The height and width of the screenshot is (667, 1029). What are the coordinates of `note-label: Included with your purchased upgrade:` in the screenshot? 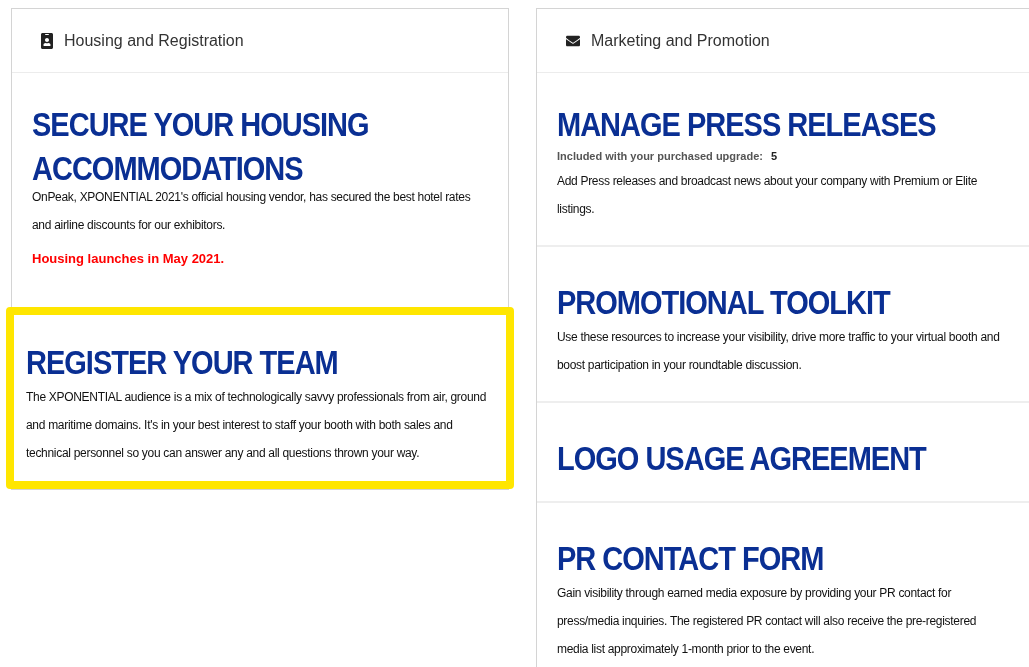 It's located at (660, 156).